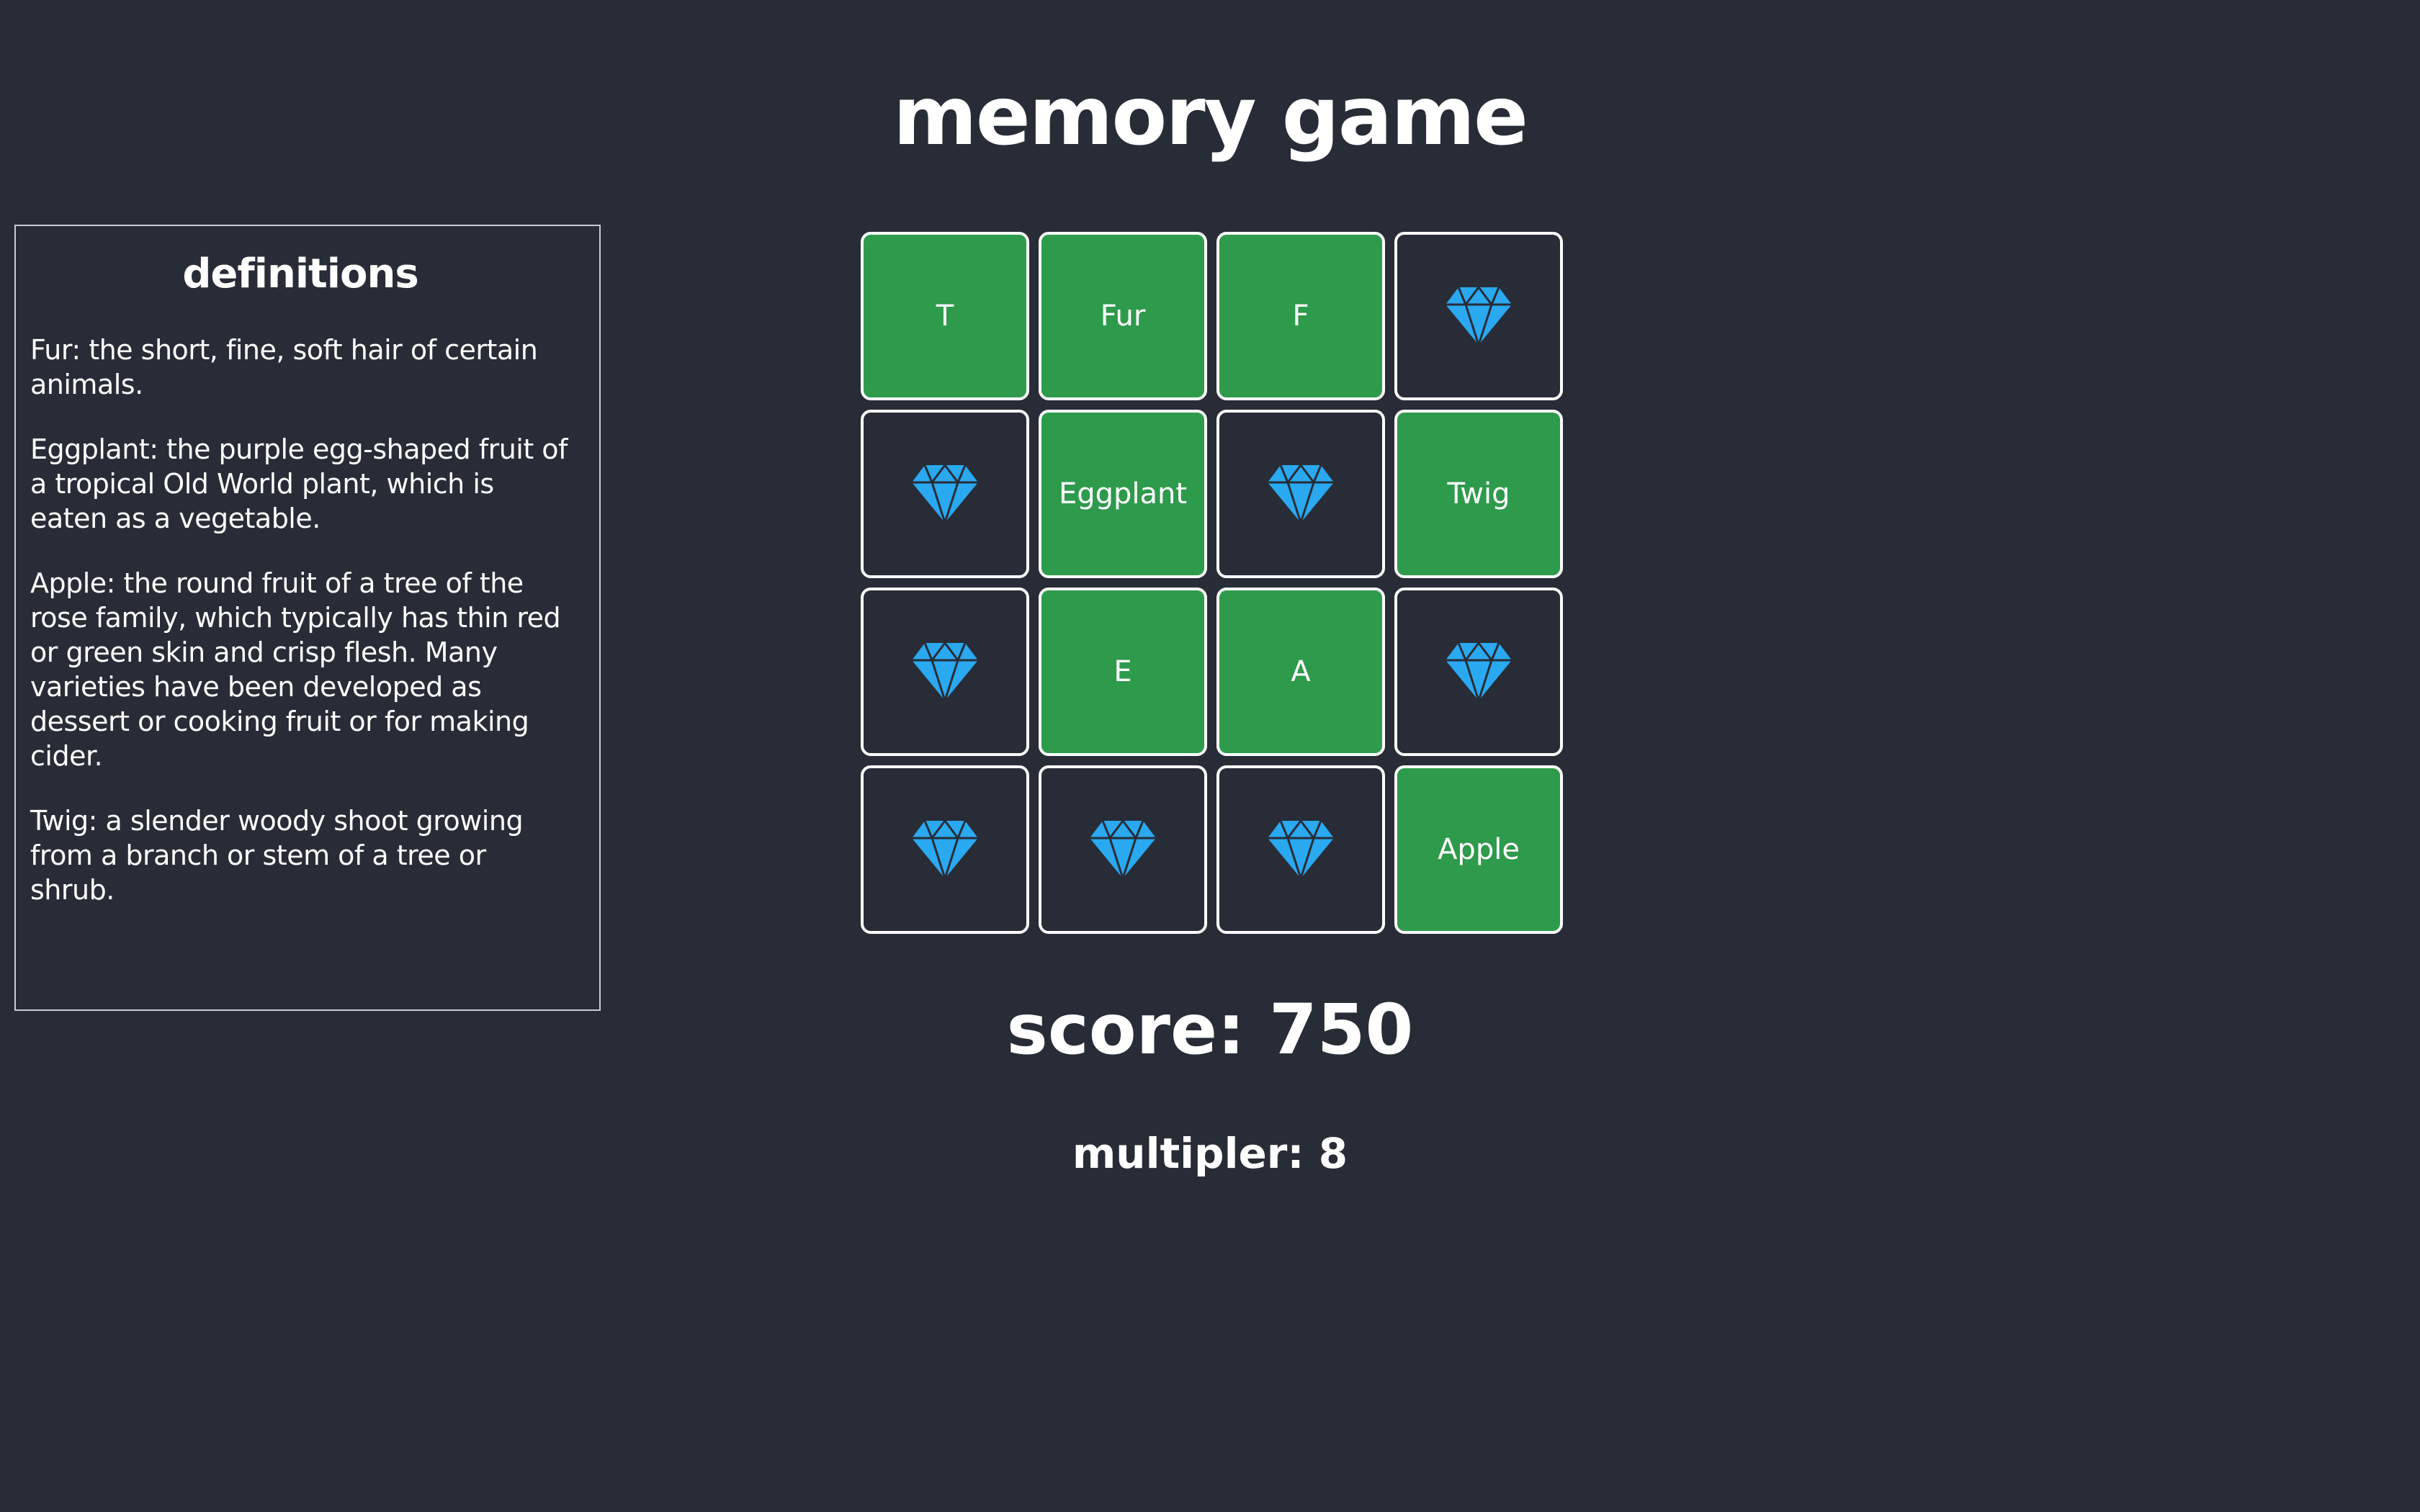 This screenshot has height=1512, width=2420. Describe the element at coordinates (1210, 1029) in the screenshot. I see `score-display: score: 750` at that location.